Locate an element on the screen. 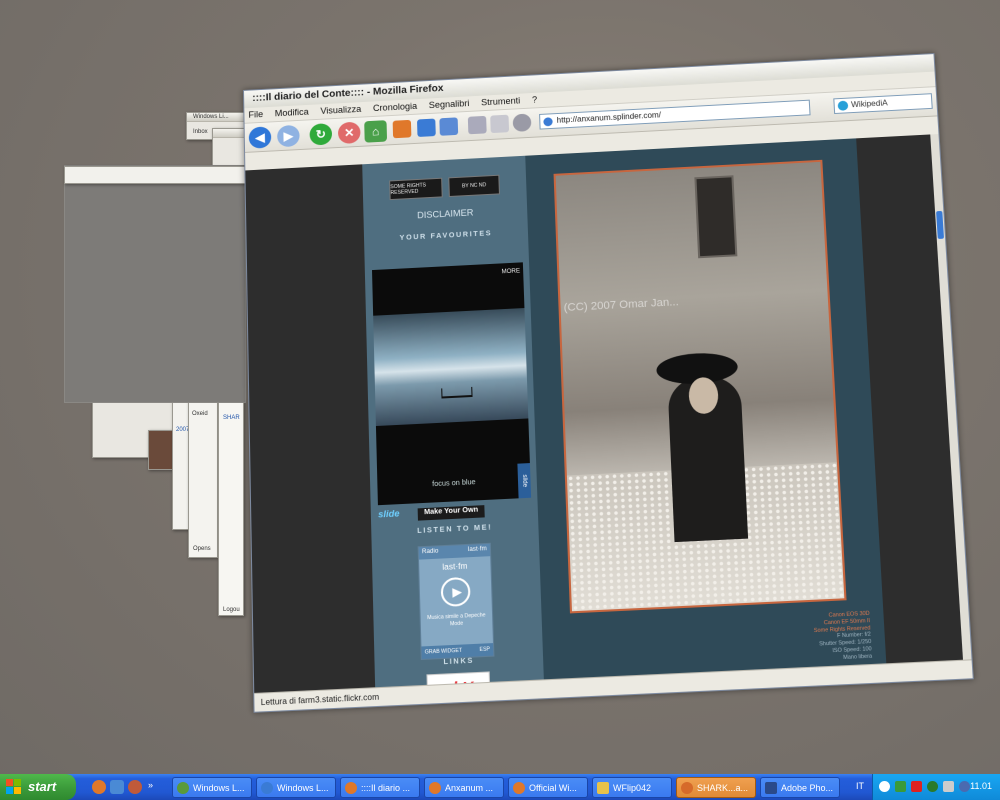 This screenshot has width=1000, height=800. background-window-7: SHAR Logou is located at coordinates (231, 508).